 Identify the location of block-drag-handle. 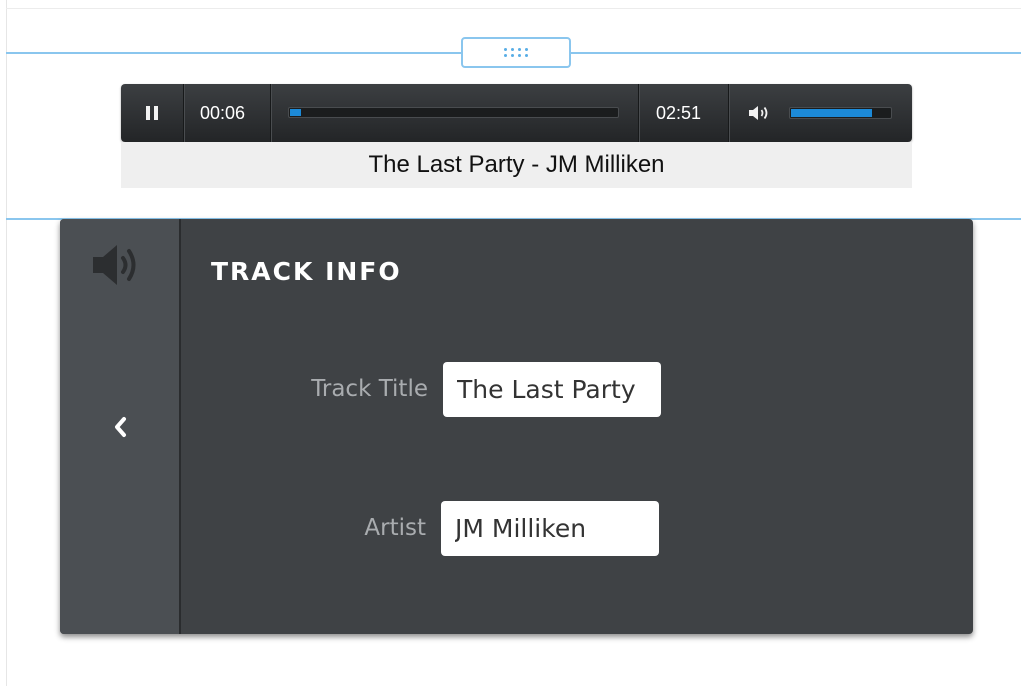
(516, 52).